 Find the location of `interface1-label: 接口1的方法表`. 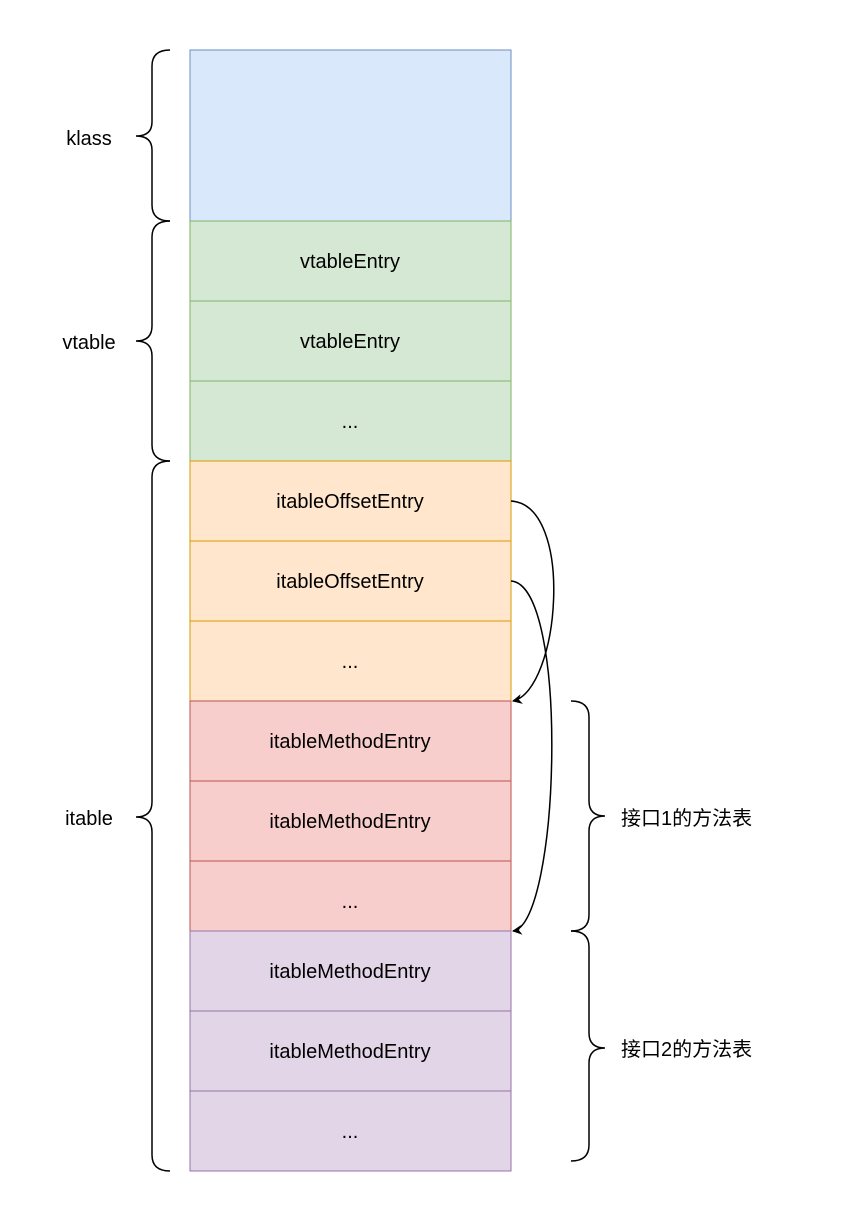

interface1-label: 接口1的方法表 is located at coordinates (686, 818).